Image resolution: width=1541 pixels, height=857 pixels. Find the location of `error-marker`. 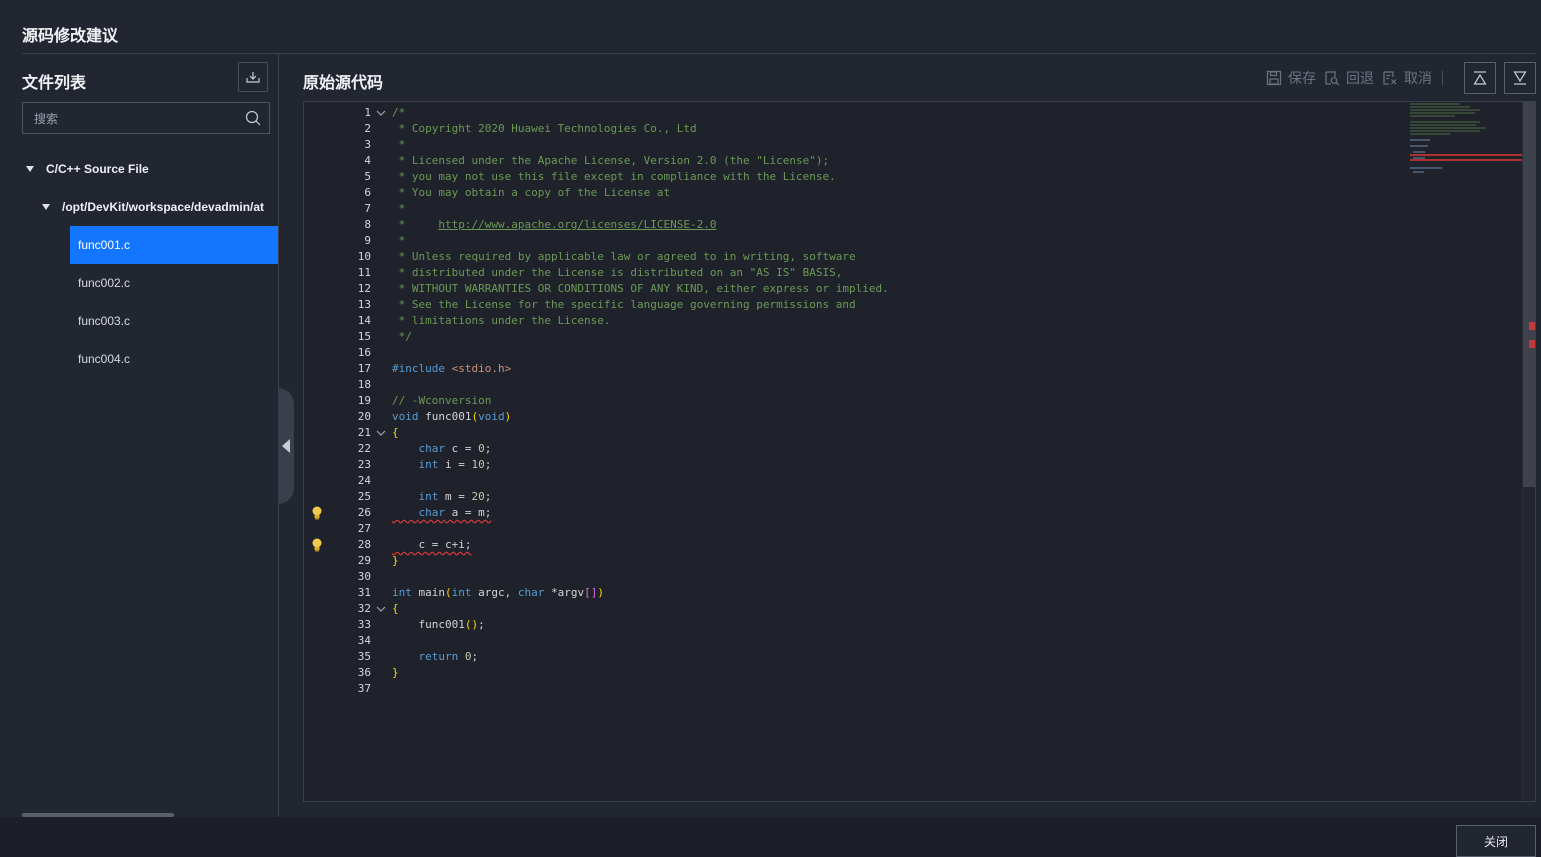

error-marker is located at coordinates (1532, 326).